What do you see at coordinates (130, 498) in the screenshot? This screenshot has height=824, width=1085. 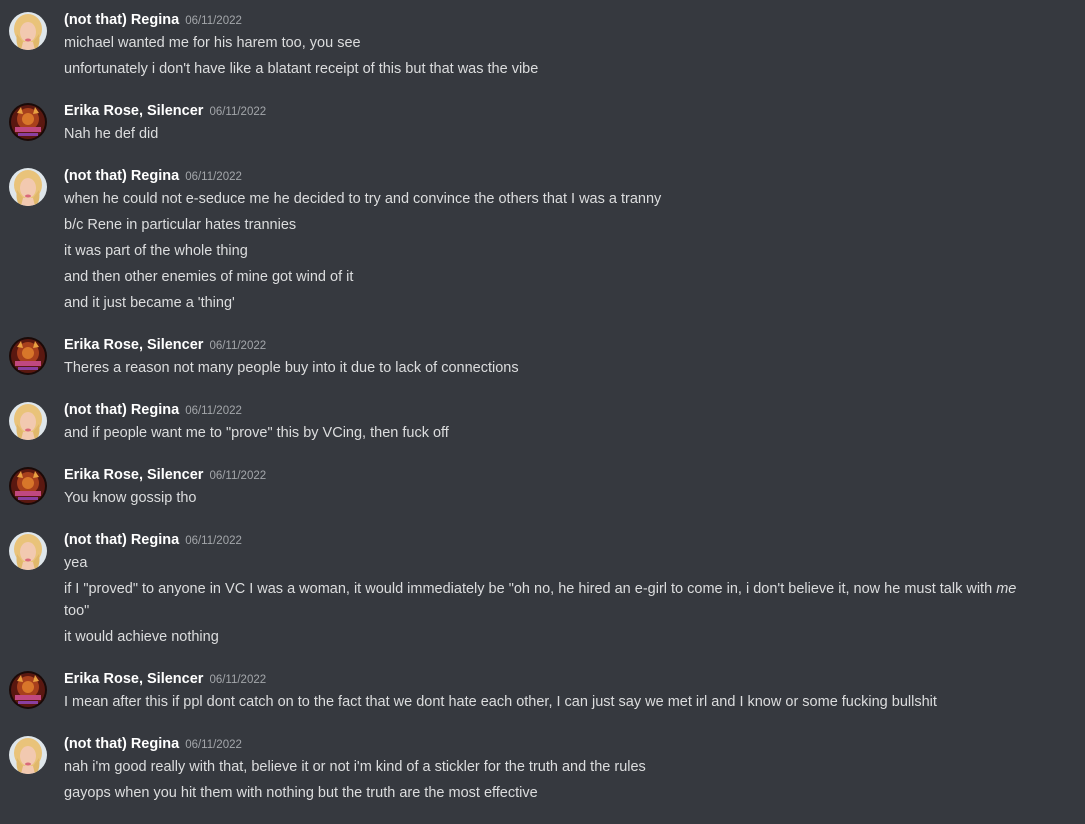 I see `message-text: You know gossip tho` at bounding box center [130, 498].